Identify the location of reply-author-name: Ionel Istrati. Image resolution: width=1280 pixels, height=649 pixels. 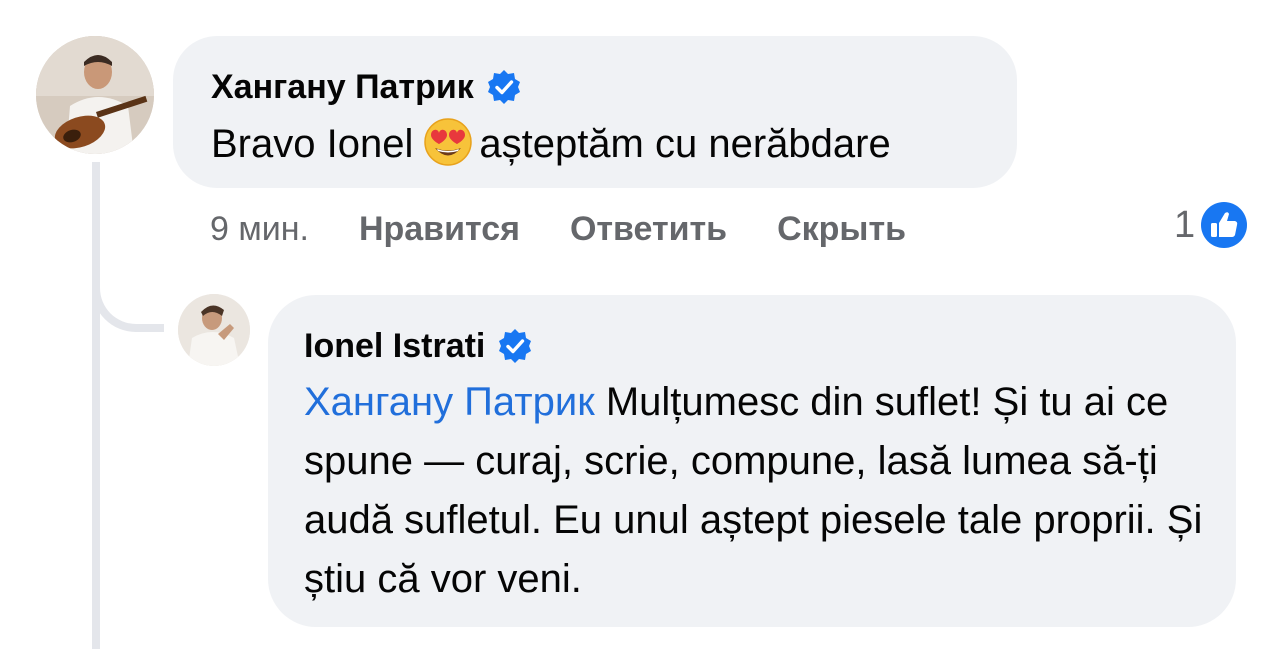
(394, 346).